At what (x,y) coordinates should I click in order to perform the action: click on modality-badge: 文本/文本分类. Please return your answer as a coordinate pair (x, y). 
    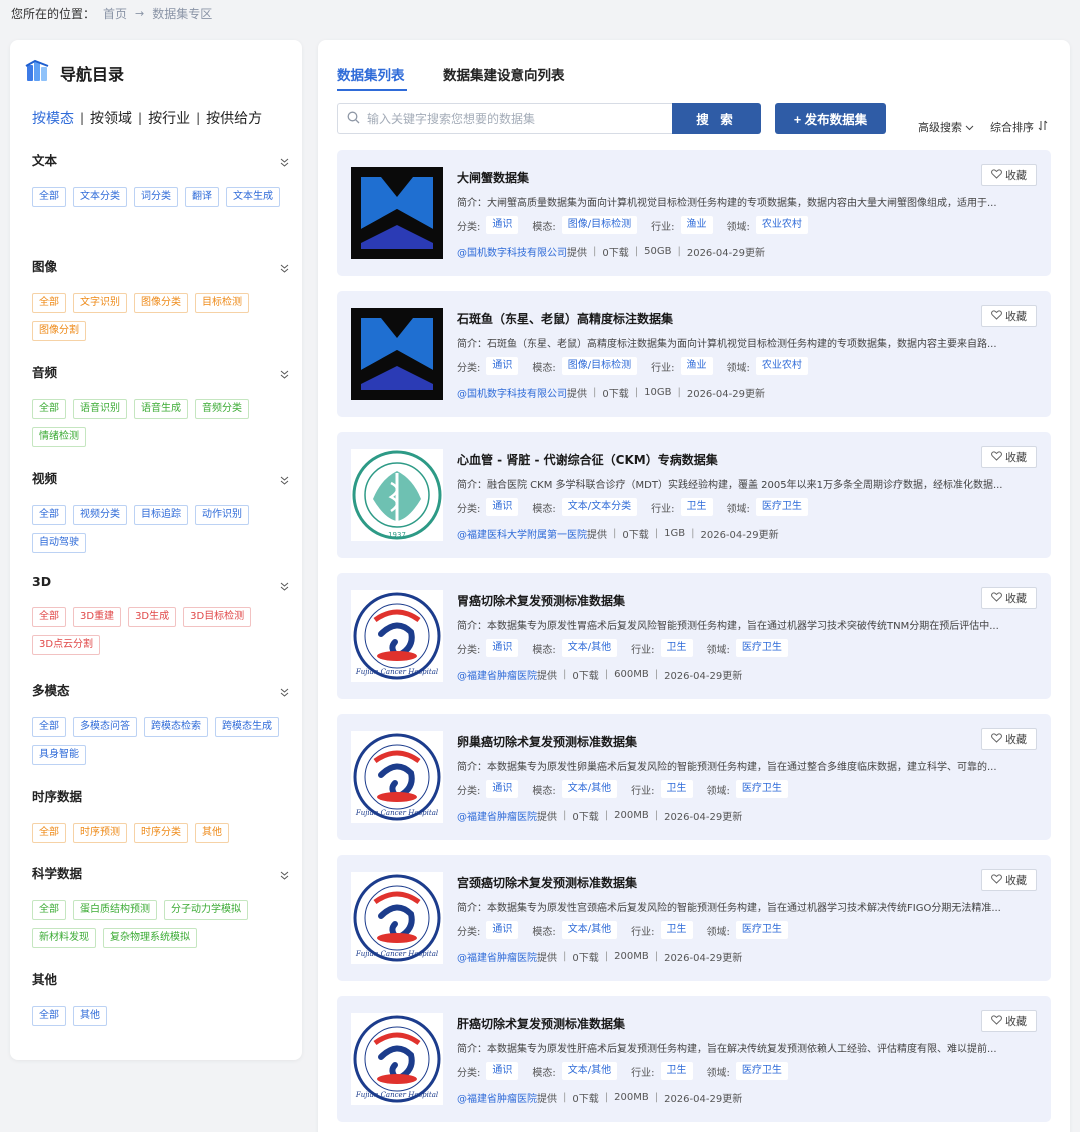
    Looking at the image, I should click on (599, 507).